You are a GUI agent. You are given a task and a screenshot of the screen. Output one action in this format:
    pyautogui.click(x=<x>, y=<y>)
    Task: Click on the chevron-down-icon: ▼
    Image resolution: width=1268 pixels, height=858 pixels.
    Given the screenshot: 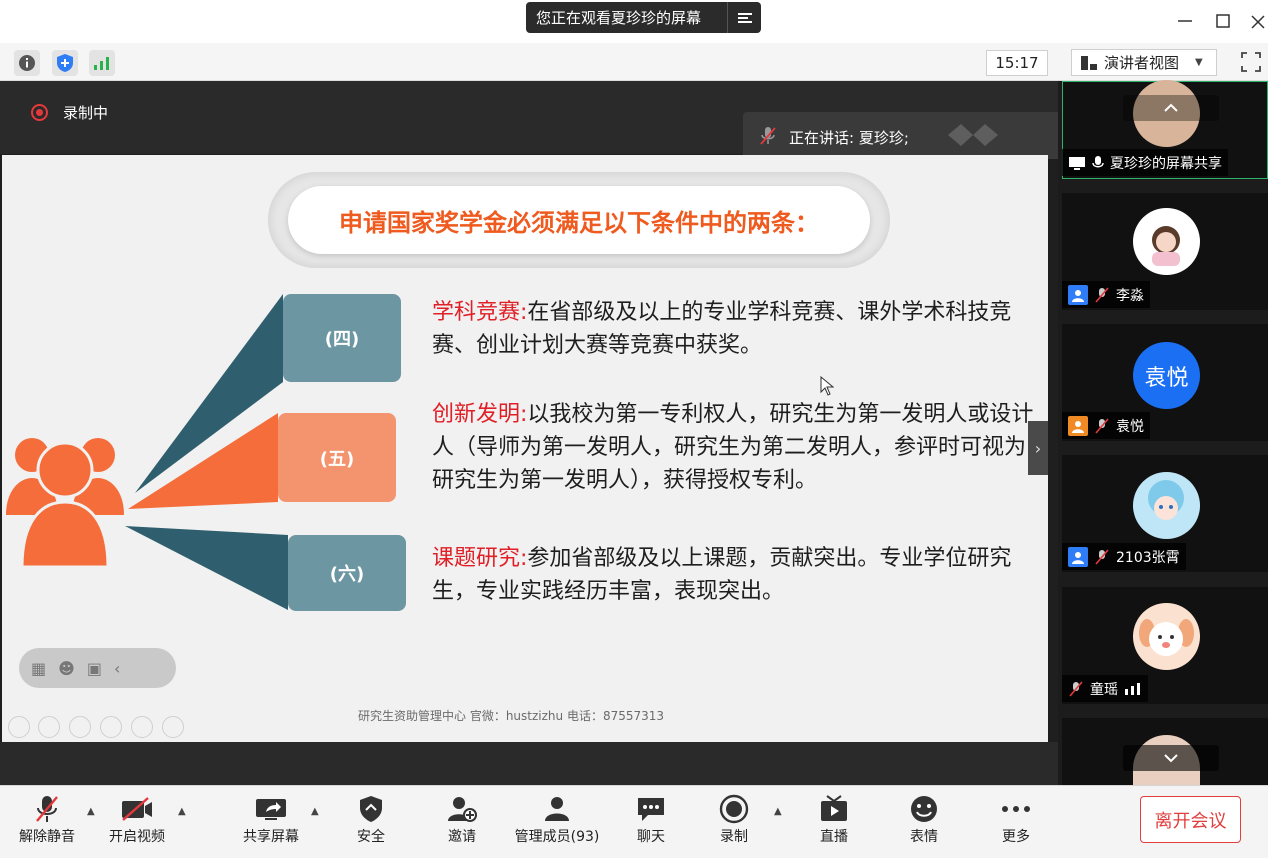 What is the action you would take?
    pyautogui.click(x=1199, y=62)
    